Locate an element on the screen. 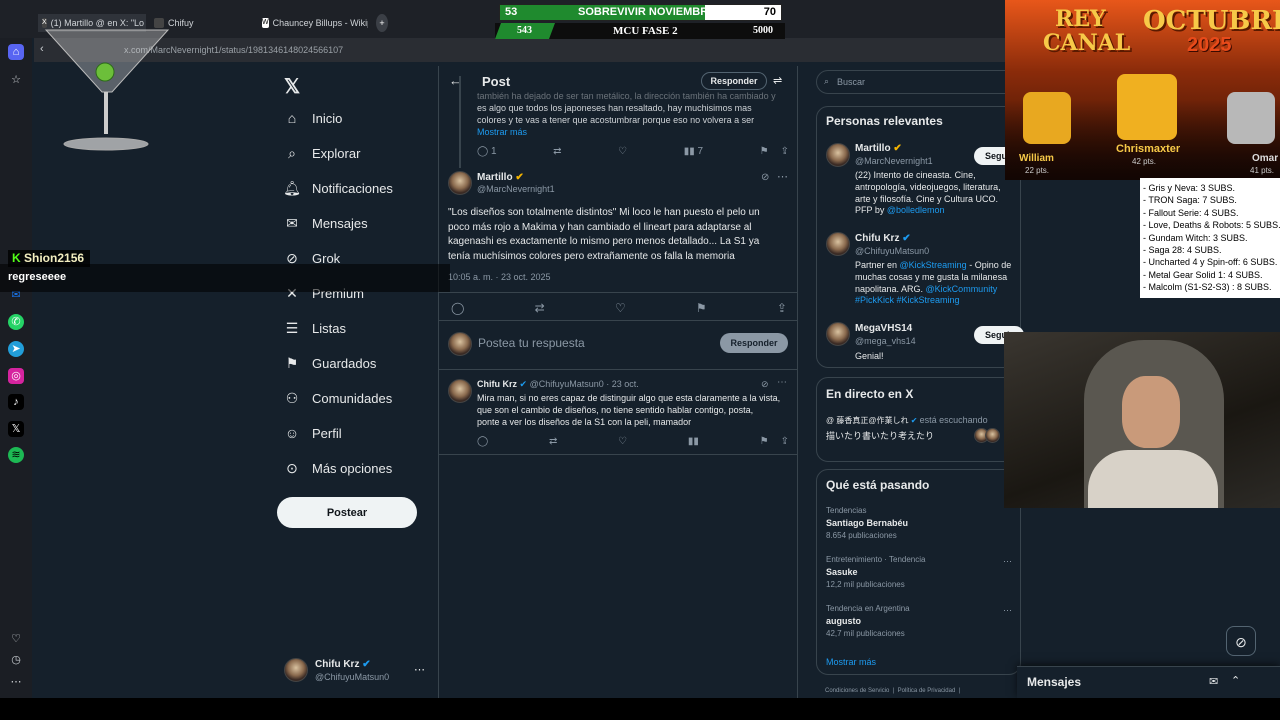 The image size is (1280, 720). messages-title: Mensajes is located at coordinates (1054, 682).